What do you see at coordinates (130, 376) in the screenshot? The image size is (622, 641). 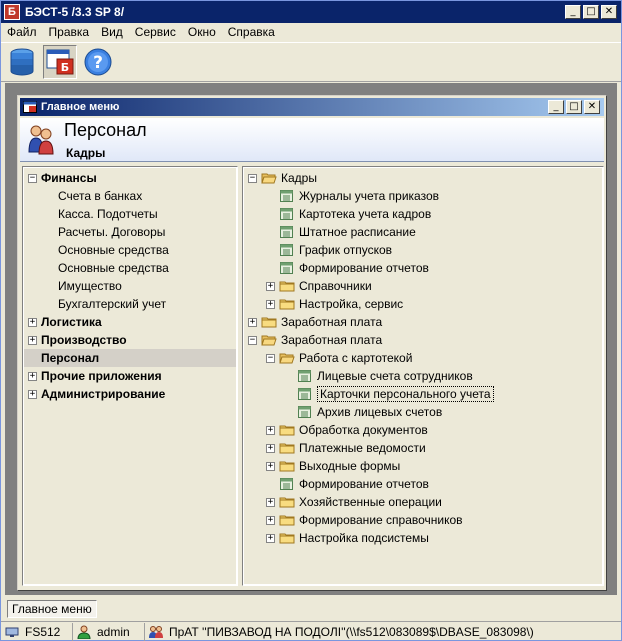 I see `module-item: + Прочие приложения` at bounding box center [130, 376].